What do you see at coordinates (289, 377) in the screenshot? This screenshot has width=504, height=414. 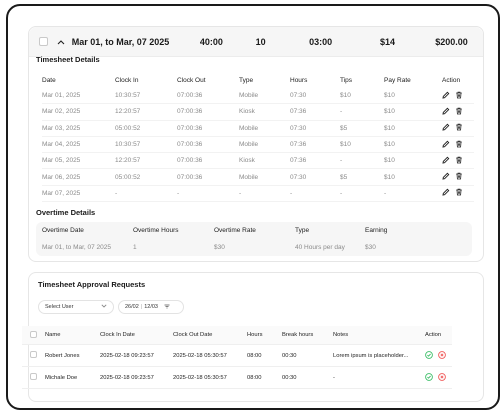 I see `ap-cell-break: 00:30` at bounding box center [289, 377].